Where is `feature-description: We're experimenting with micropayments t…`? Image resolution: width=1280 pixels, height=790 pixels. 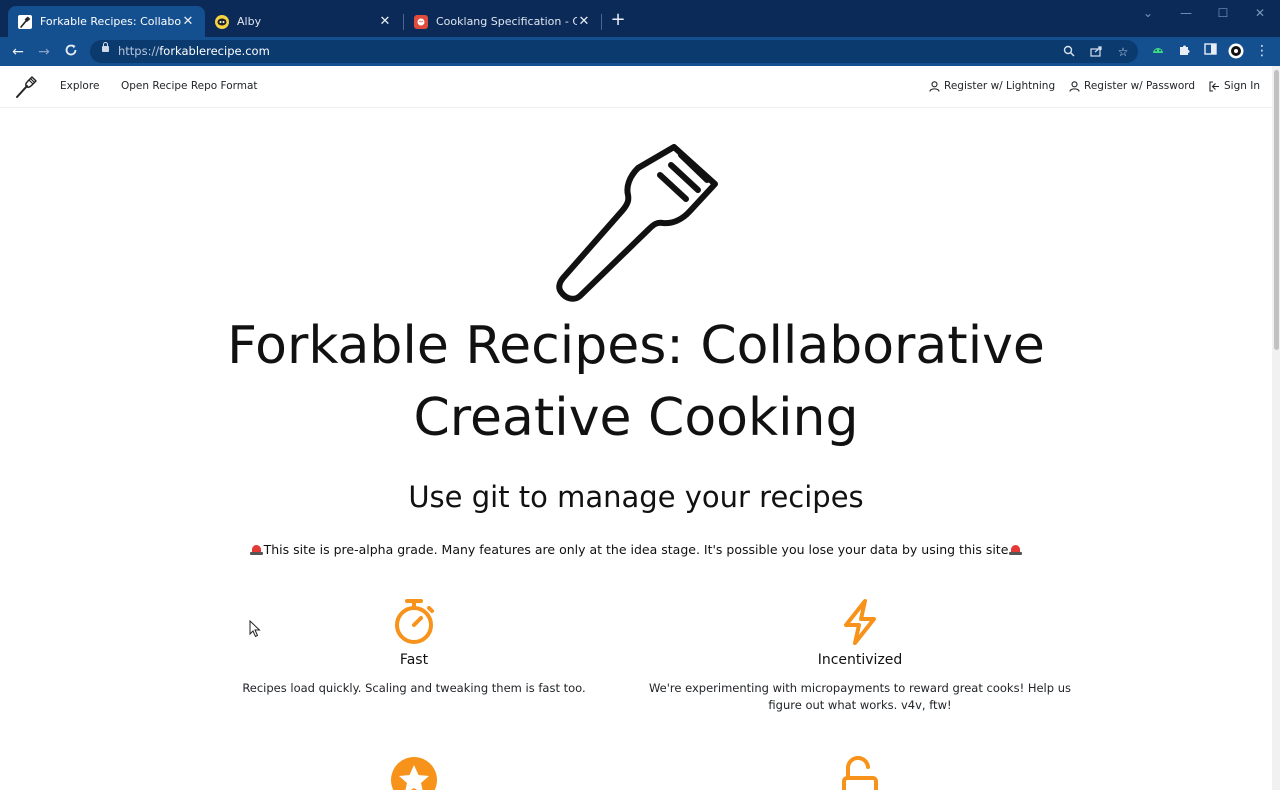 feature-description: We're experimenting with micropayments t… is located at coordinates (860, 697).